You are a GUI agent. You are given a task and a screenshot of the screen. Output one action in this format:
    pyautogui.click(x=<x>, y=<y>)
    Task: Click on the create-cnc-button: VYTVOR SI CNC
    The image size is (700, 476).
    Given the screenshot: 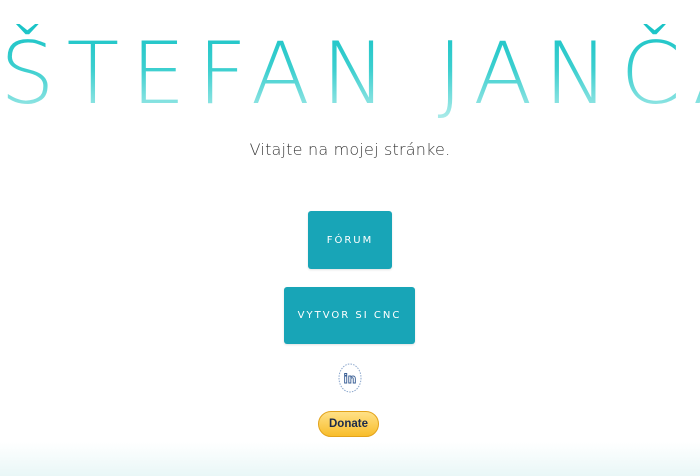 What is the action you would take?
    pyautogui.click(x=349, y=315)
    